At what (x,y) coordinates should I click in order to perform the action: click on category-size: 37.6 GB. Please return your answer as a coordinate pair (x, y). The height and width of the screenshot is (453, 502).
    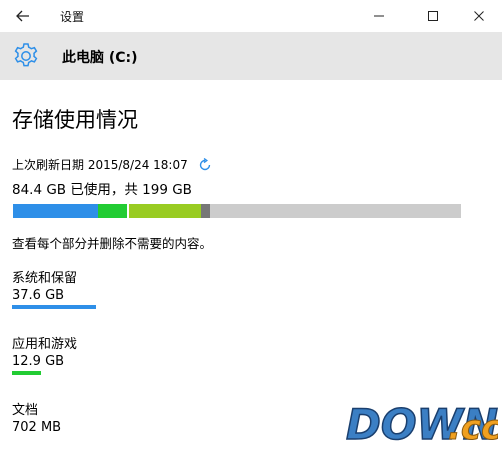
    Looking at the image, I should click on (38, 295).